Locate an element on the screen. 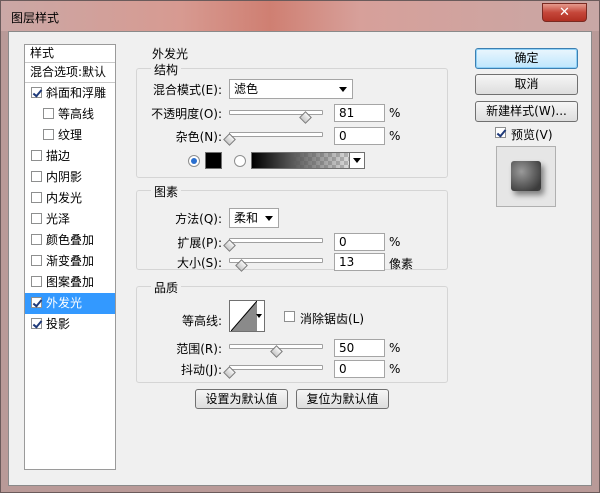  style-list-item-label: 内发光 is located at coordinates (64, 198).